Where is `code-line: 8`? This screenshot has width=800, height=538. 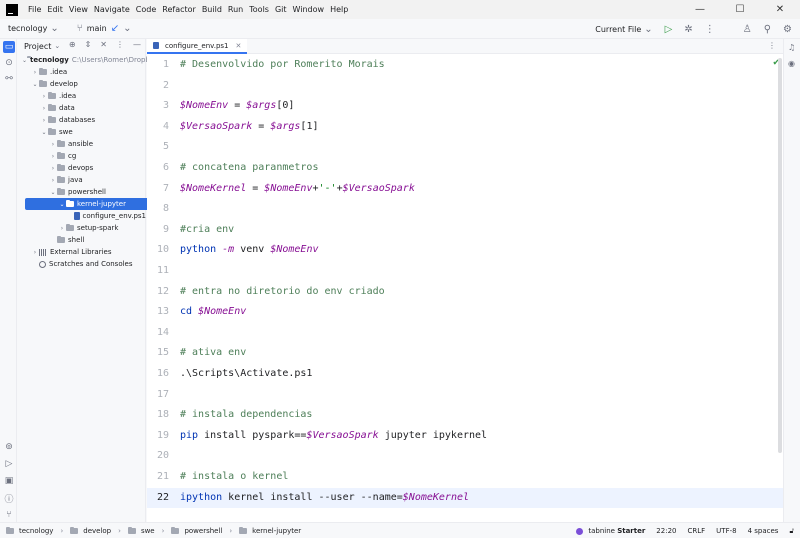 code-line: 8 is located at coordinates (465, 209).